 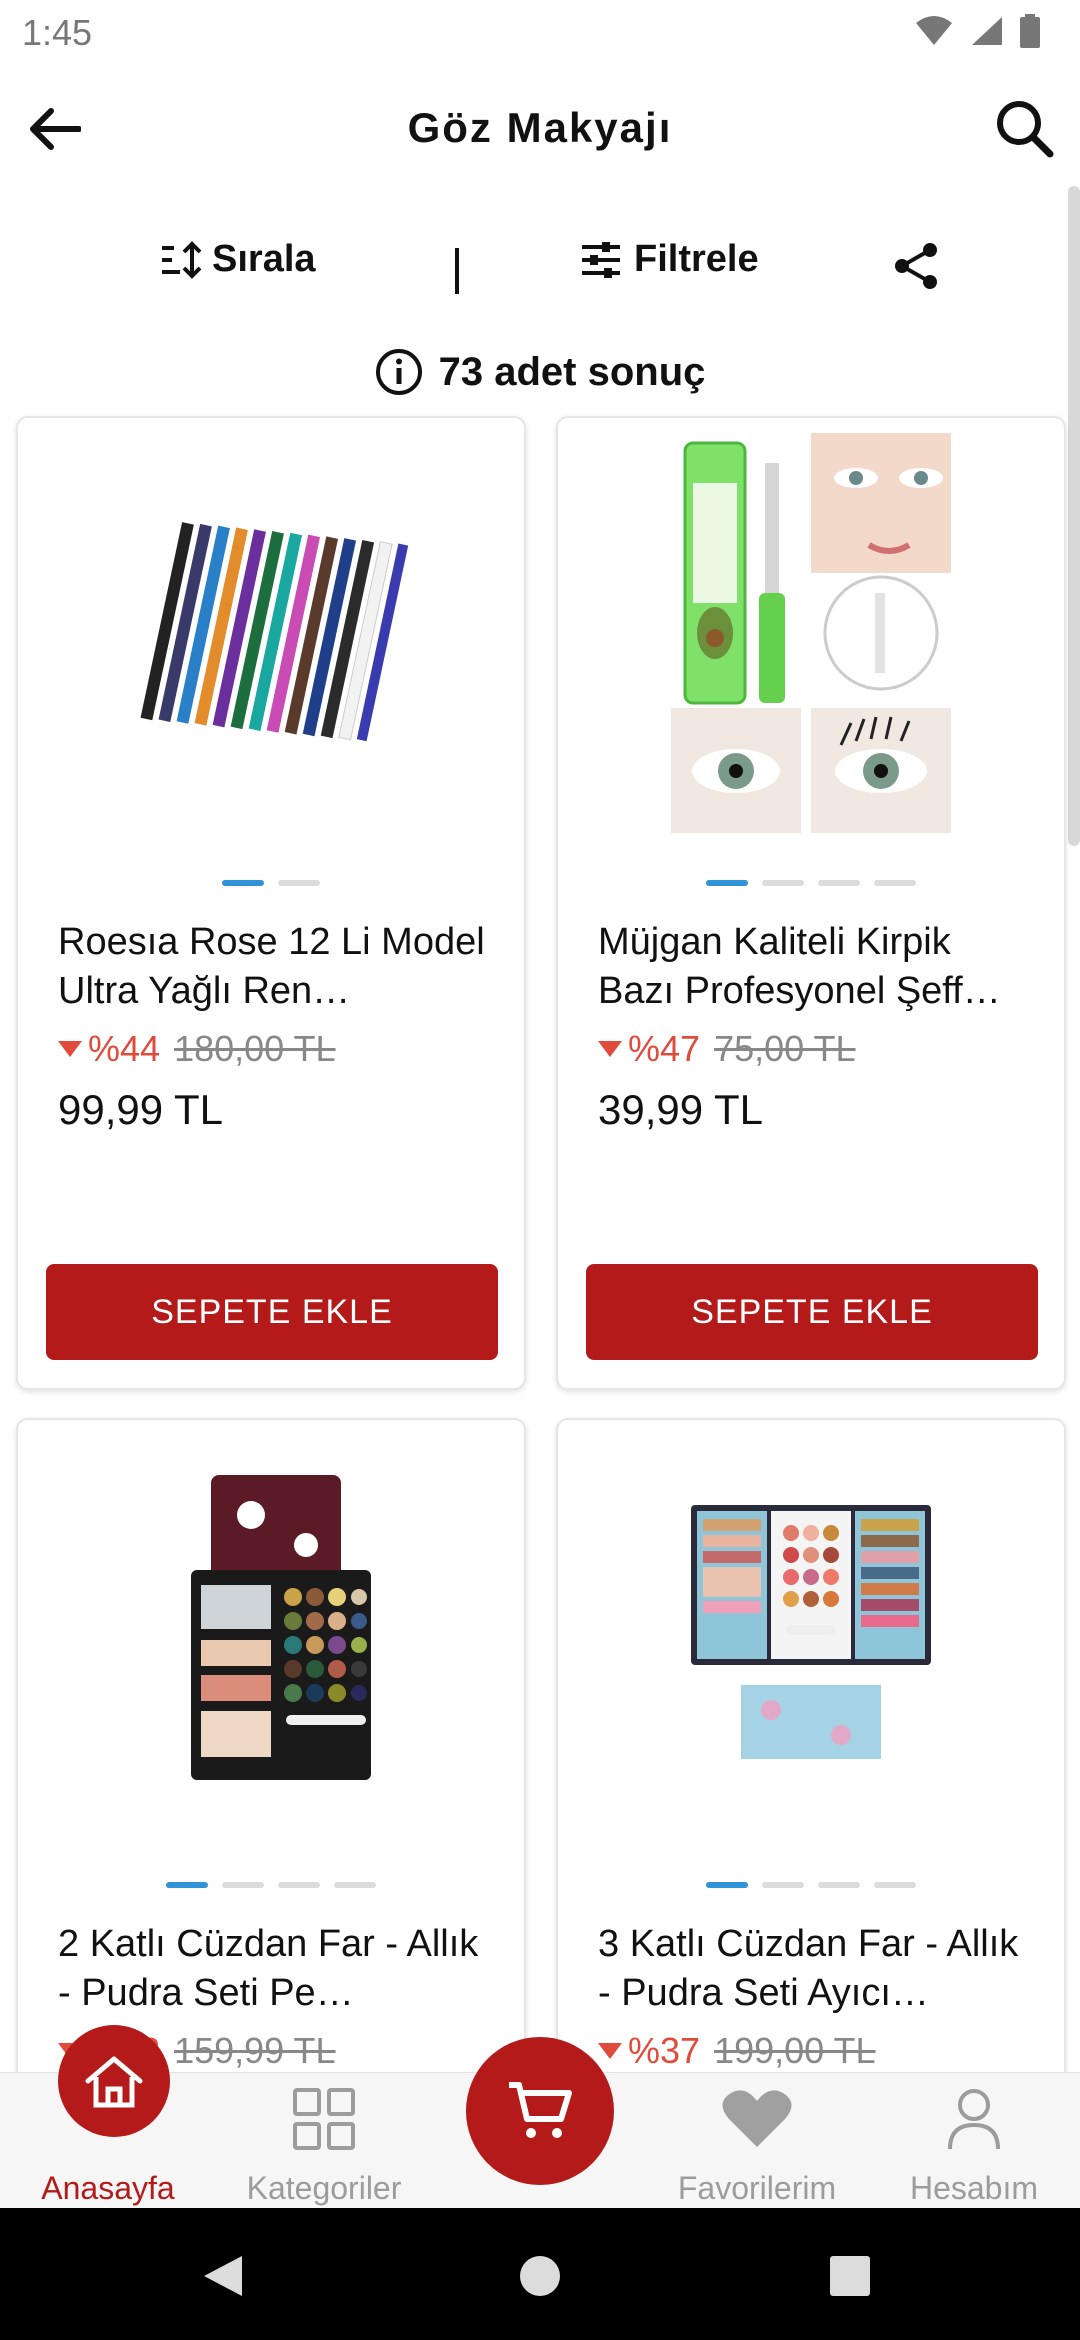 I want to click on search-icon, so click(x=1025, y=129).